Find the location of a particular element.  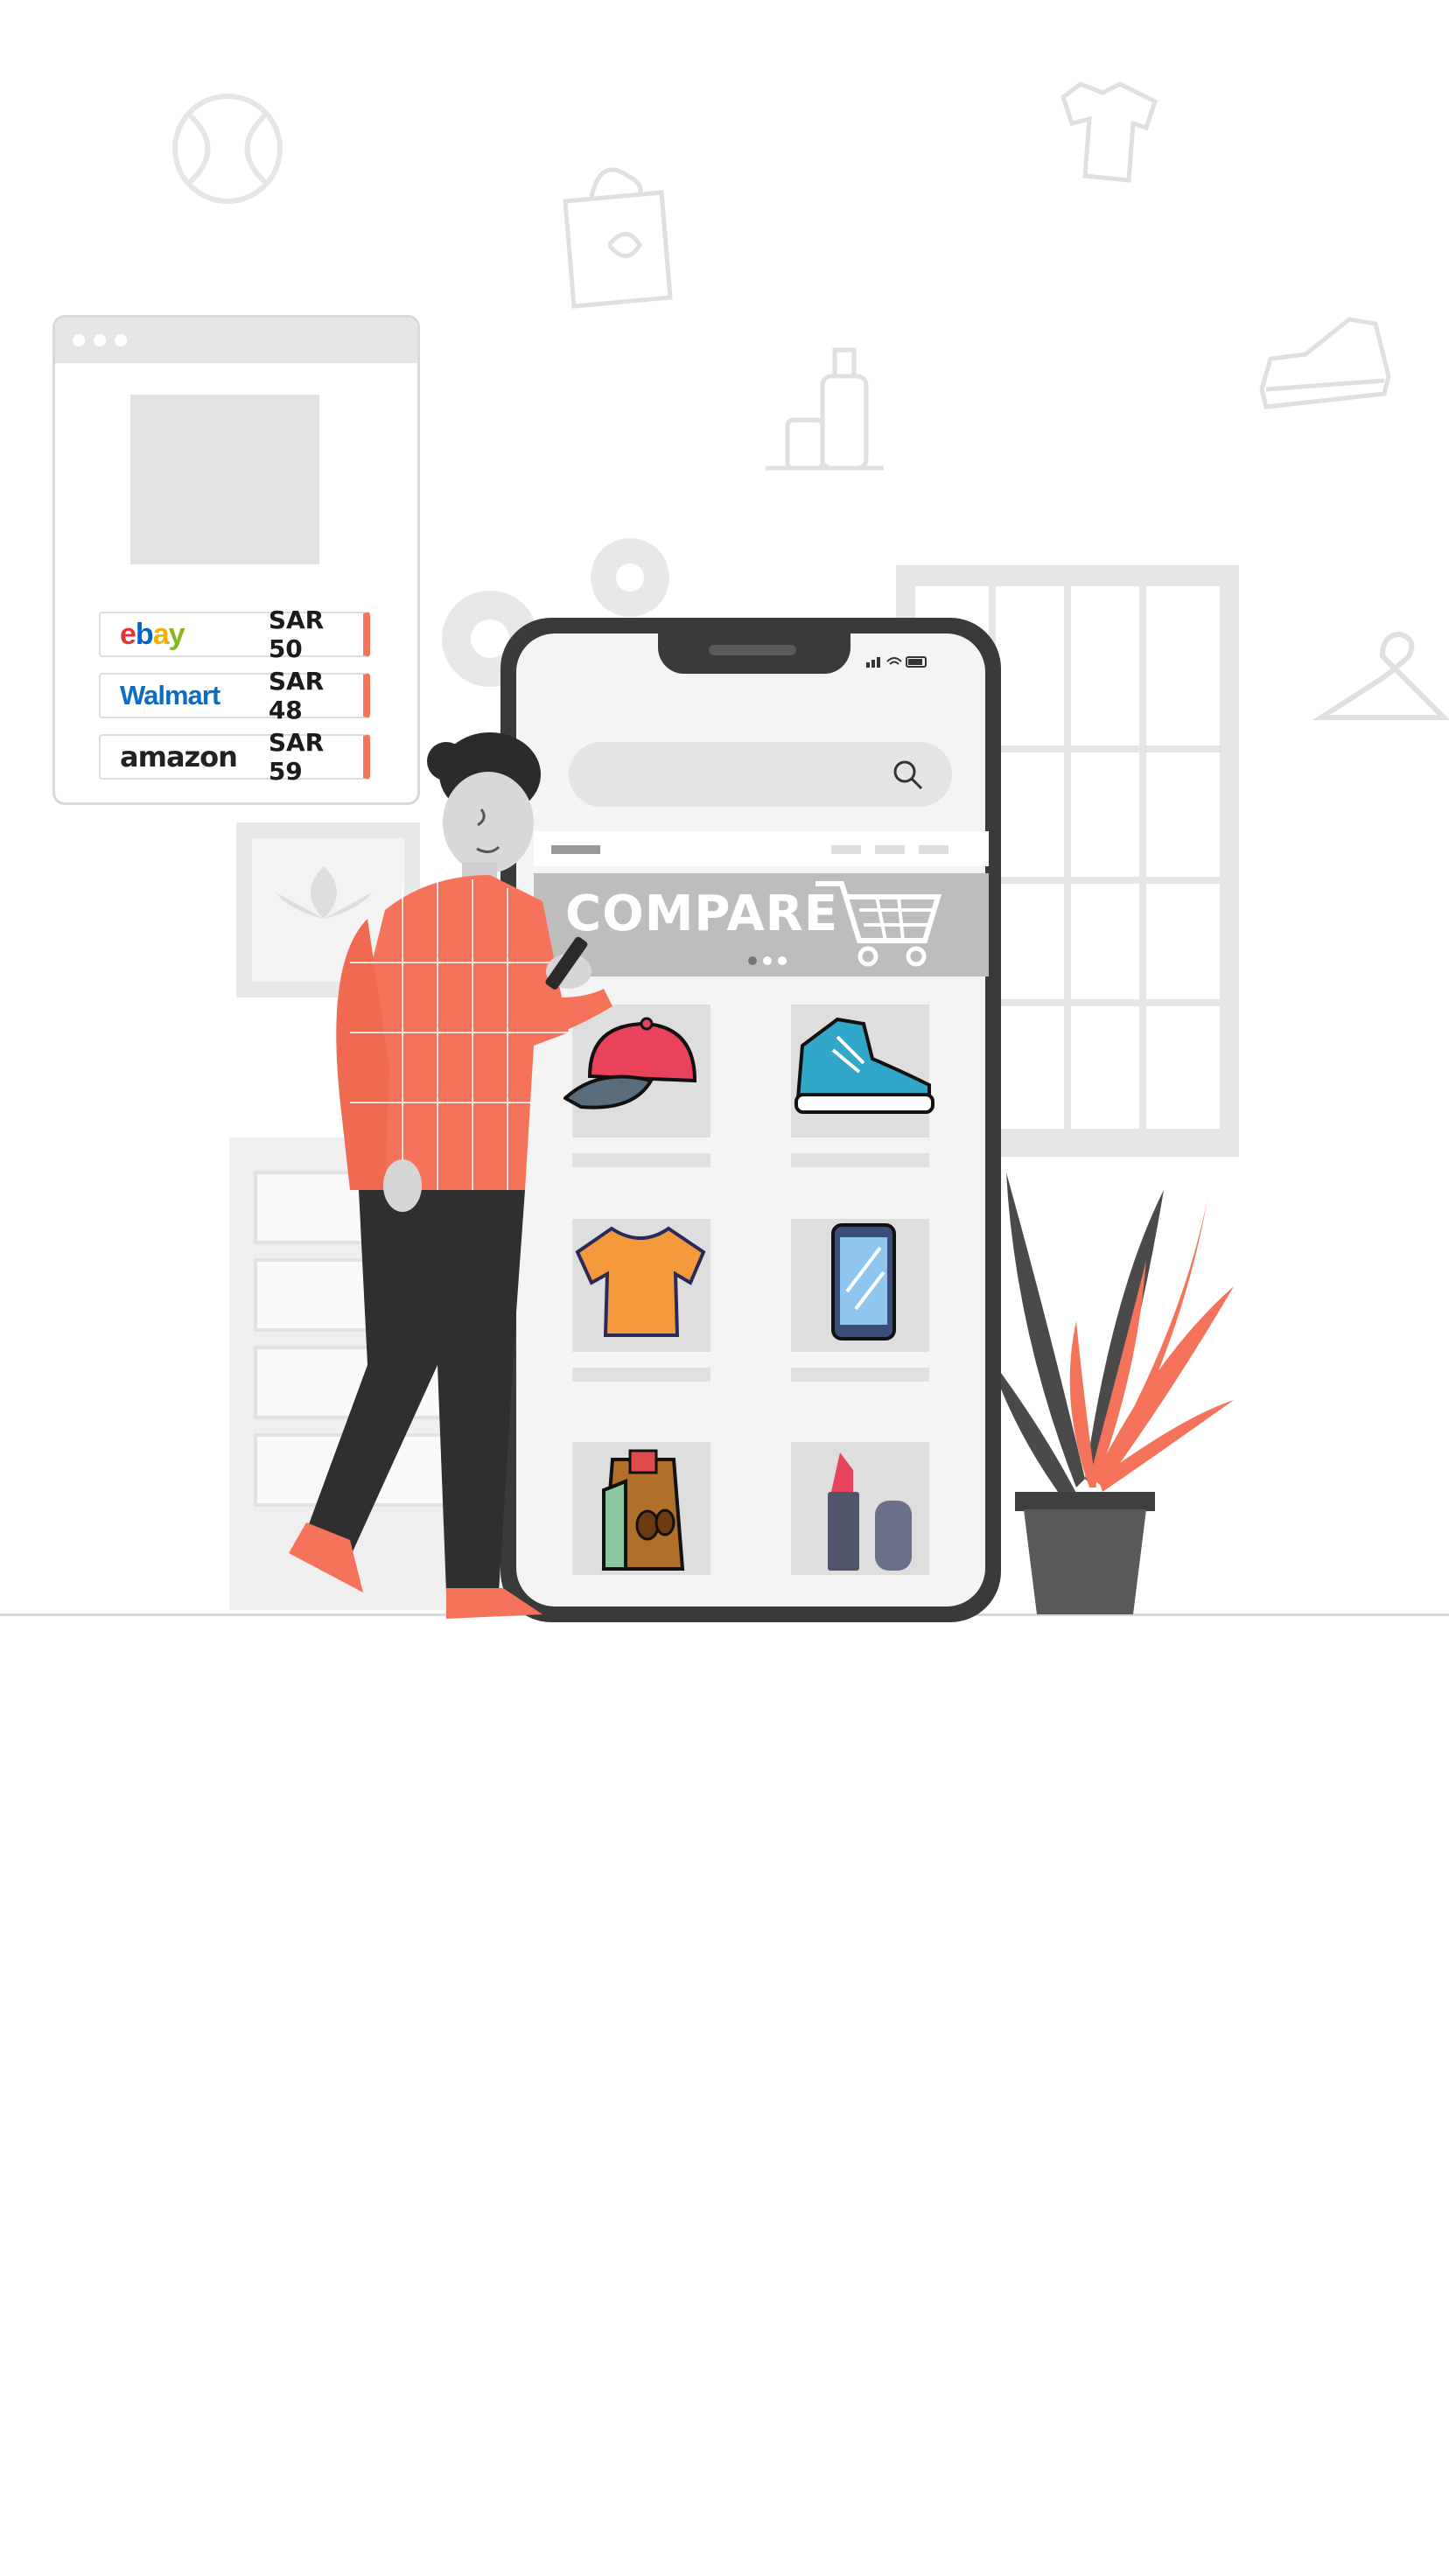

speaker is located at coordinates (752, 650).